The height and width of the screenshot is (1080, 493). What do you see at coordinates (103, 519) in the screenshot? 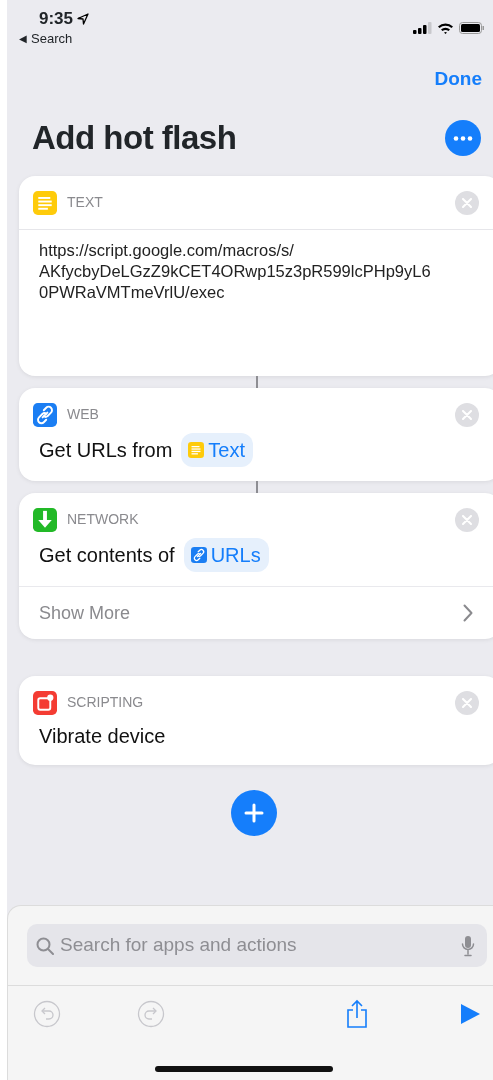
I see `action-category: NETWORK` at bounding box center [103, 519].